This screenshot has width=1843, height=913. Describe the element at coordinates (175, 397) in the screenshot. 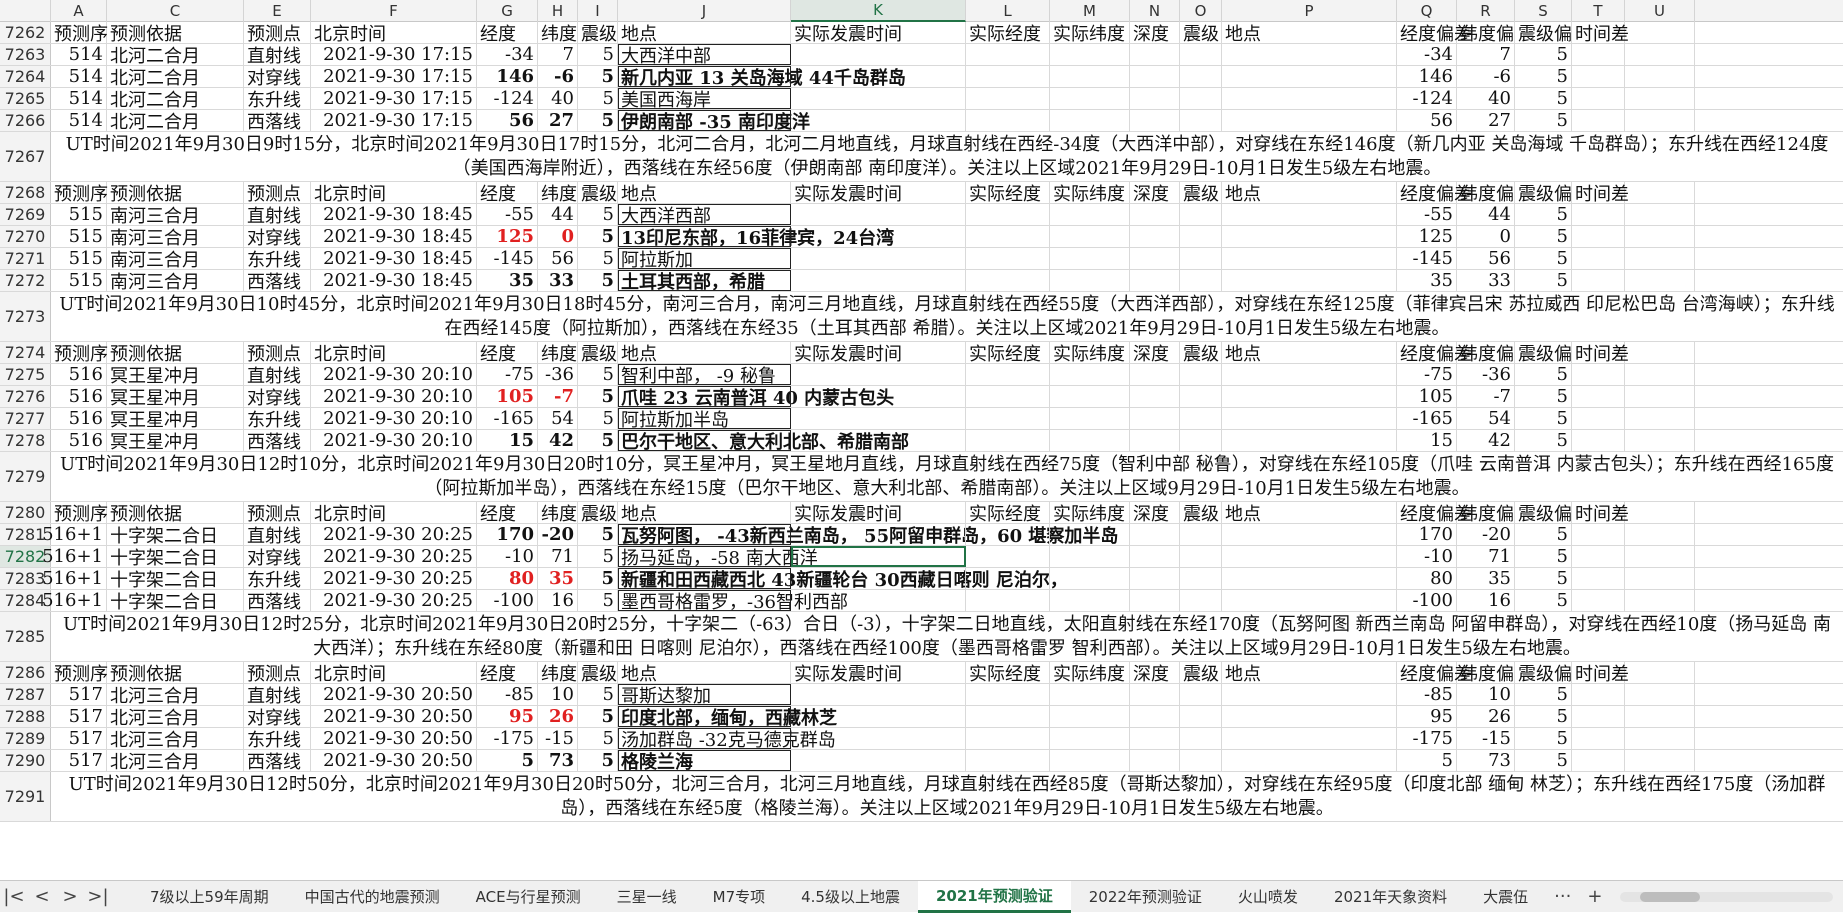

I see `cell-C: 冥王星冲月` at that location.